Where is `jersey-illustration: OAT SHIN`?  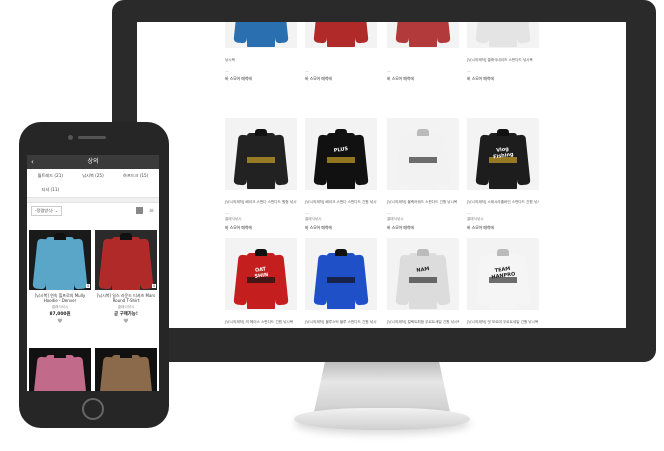 jersey-illustration: OAT SHIN is located at coordinates (261, 278).